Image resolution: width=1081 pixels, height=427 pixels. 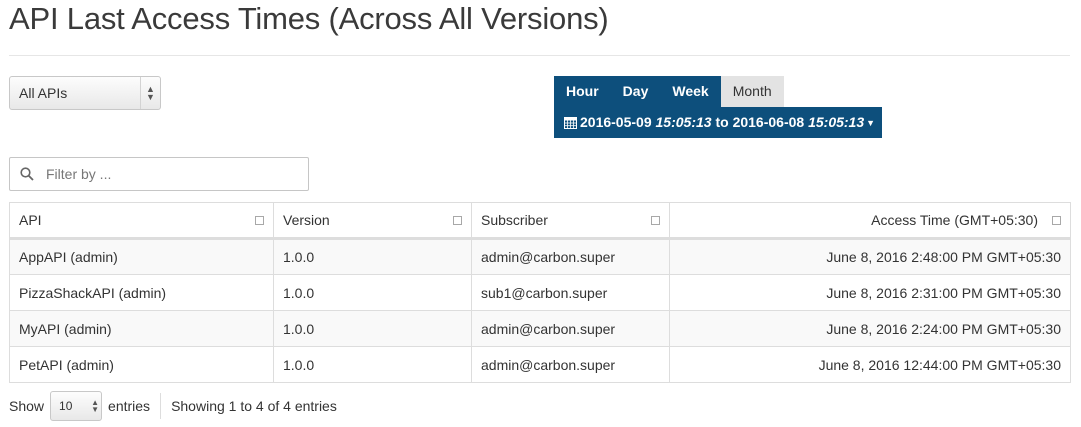 I want to click on column-header-api: API, so click(x=141, y=221).